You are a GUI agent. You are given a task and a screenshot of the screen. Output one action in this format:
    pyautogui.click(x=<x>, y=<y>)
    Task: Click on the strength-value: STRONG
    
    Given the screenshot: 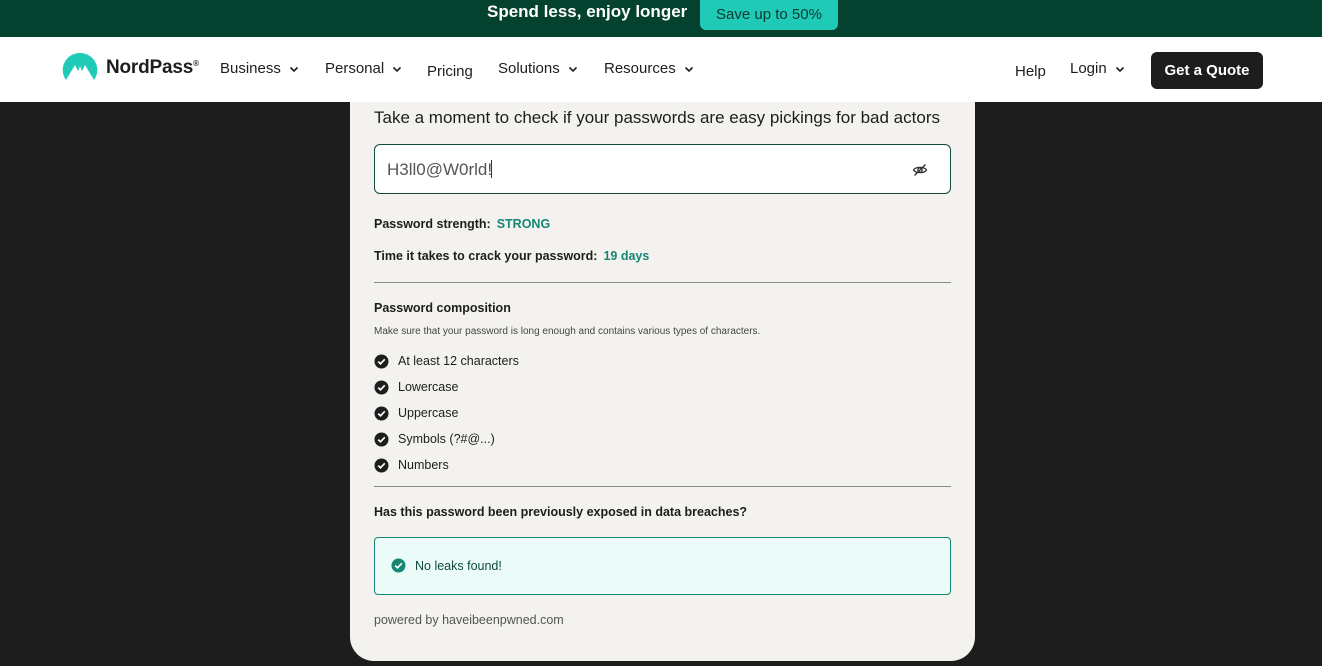 What is the action you would take?
    pyautogui.click(x=523, y=224)
    